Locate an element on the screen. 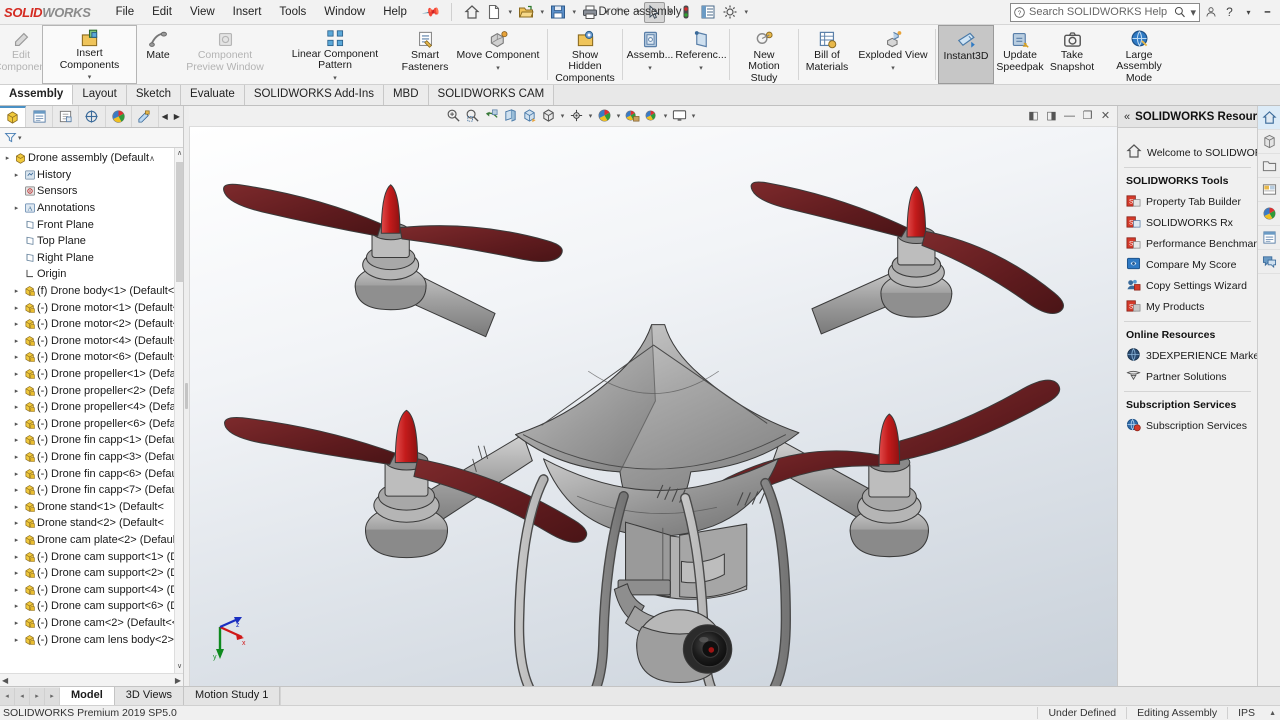 Image resolution: width=1280 pixels, height=720 pixels. task-pane-item-property-tab-builder: S Property Tab Builder is located at coordinates (1189, 201).